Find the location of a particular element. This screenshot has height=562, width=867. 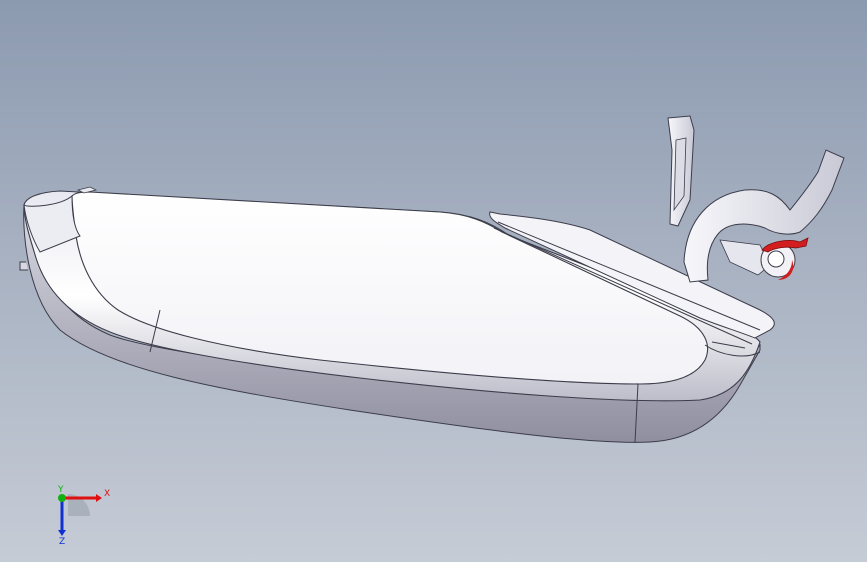

x-axis-label: X is located at coordinates (107, 494).